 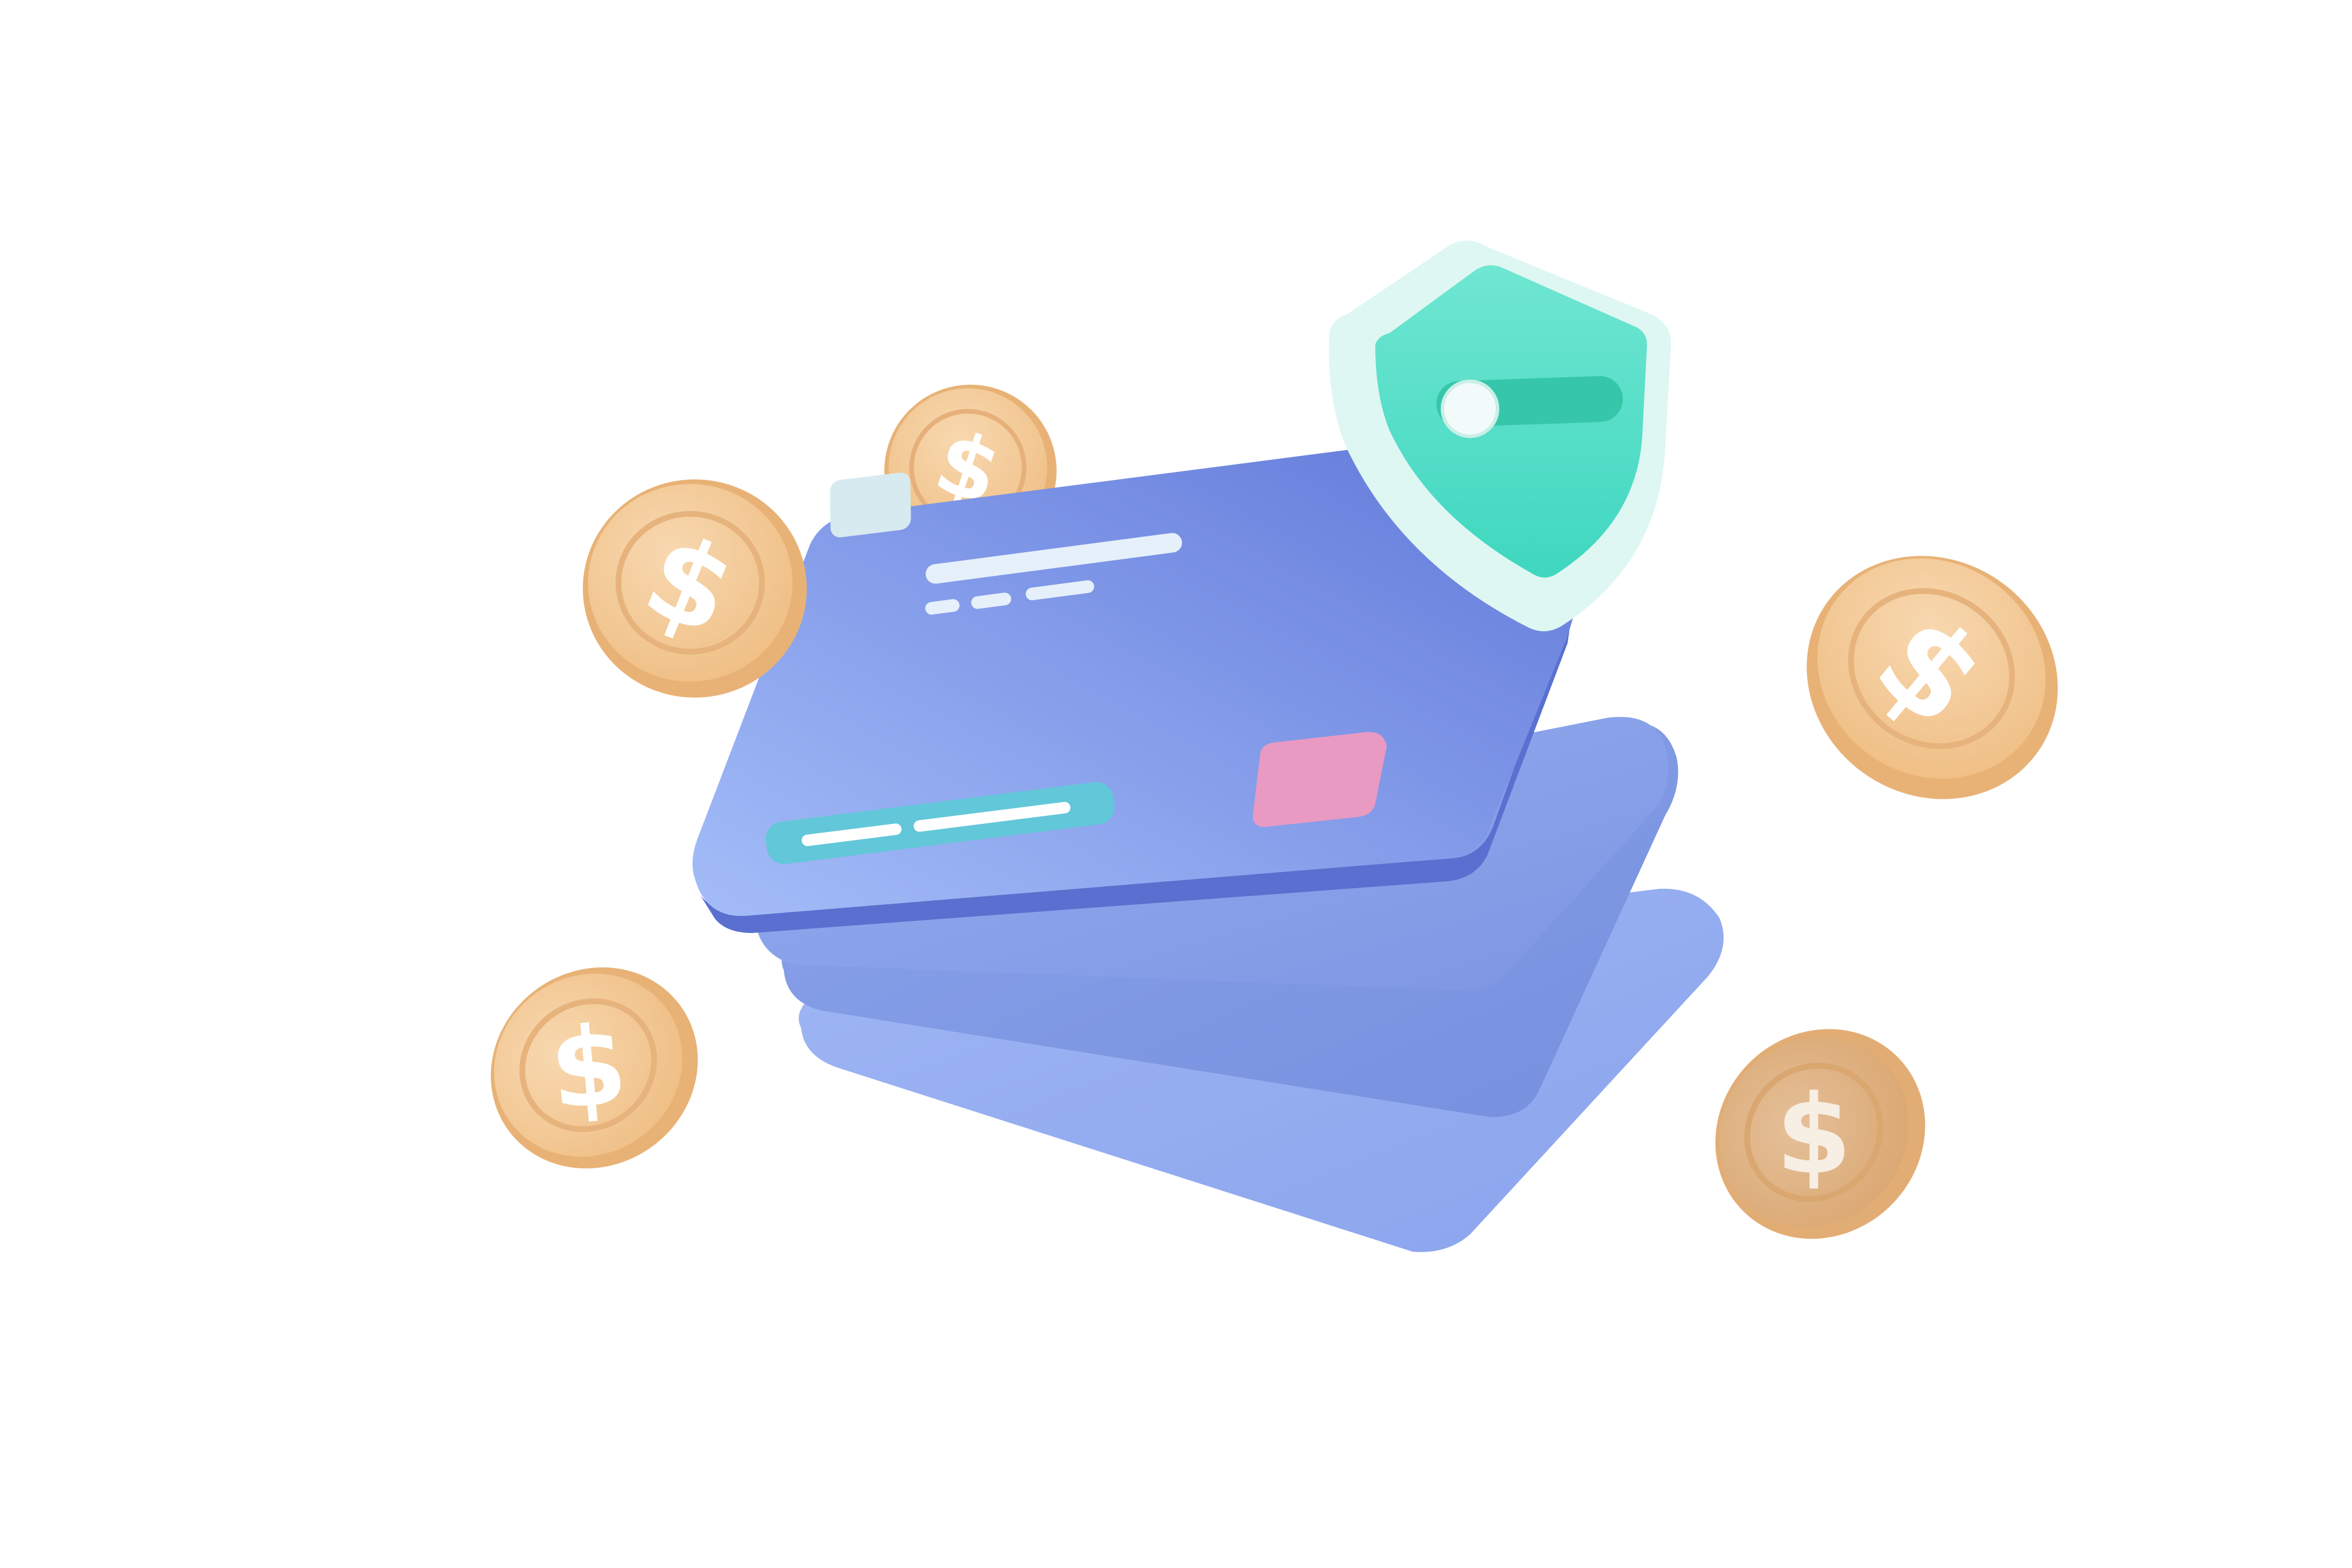 What do you see at coordinates (1470, 409) in the screenshot?
I see `toggle-knob` at bounding box center [1470, 409].